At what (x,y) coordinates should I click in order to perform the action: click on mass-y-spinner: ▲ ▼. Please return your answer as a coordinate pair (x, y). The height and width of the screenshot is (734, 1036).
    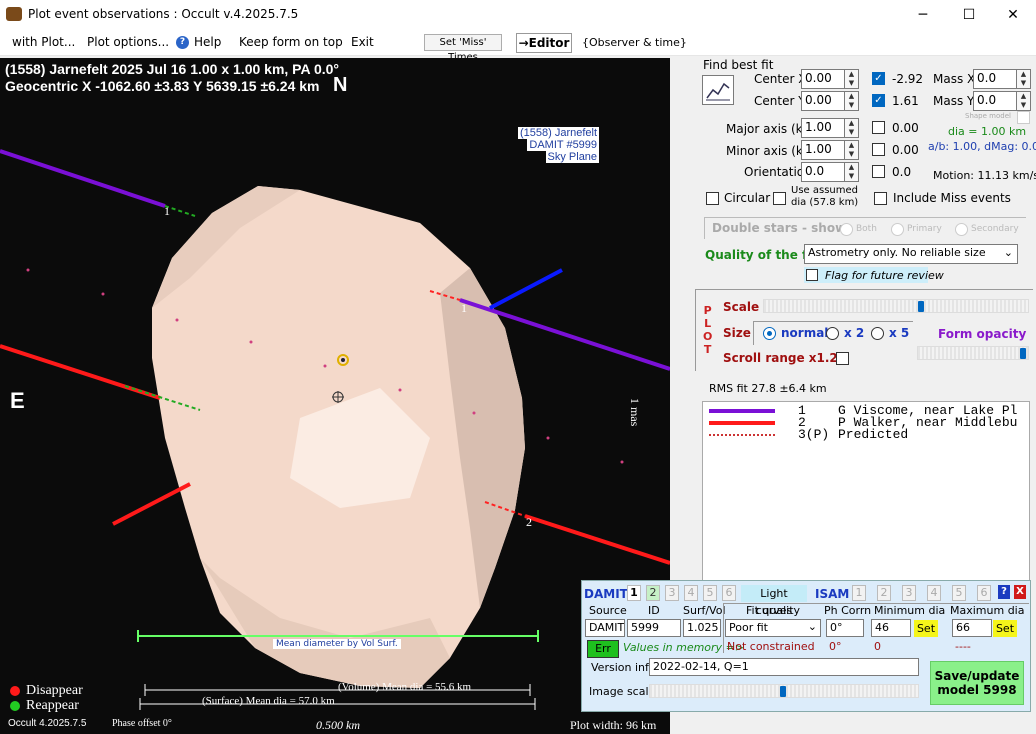
    Looking at the image, I should click on (1024, 101).